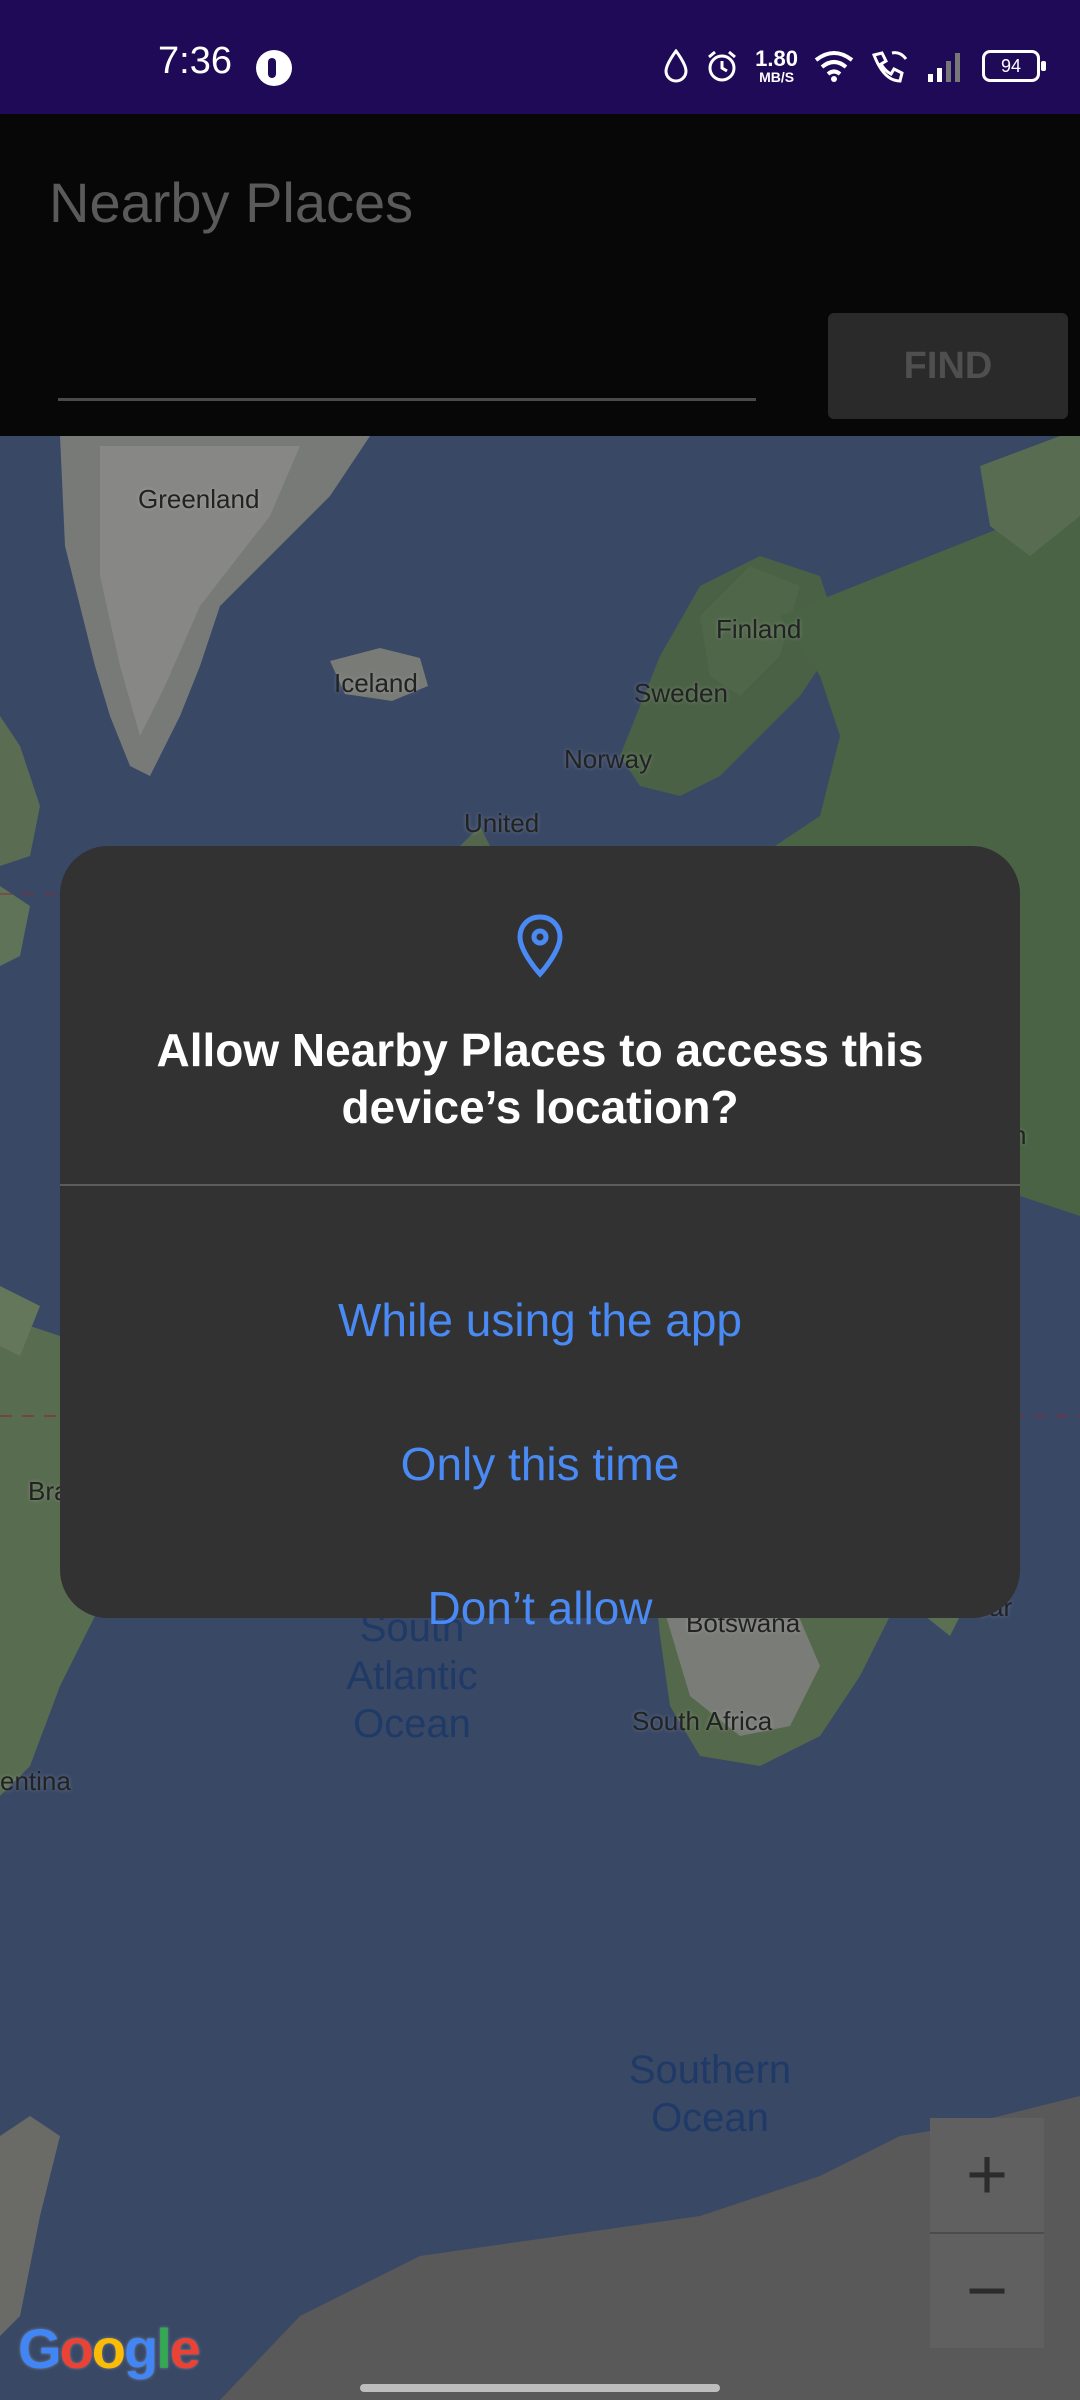  Describe the element at coordinates (502, 823) in the screenshot. I see `map-label-united: United` at that location.